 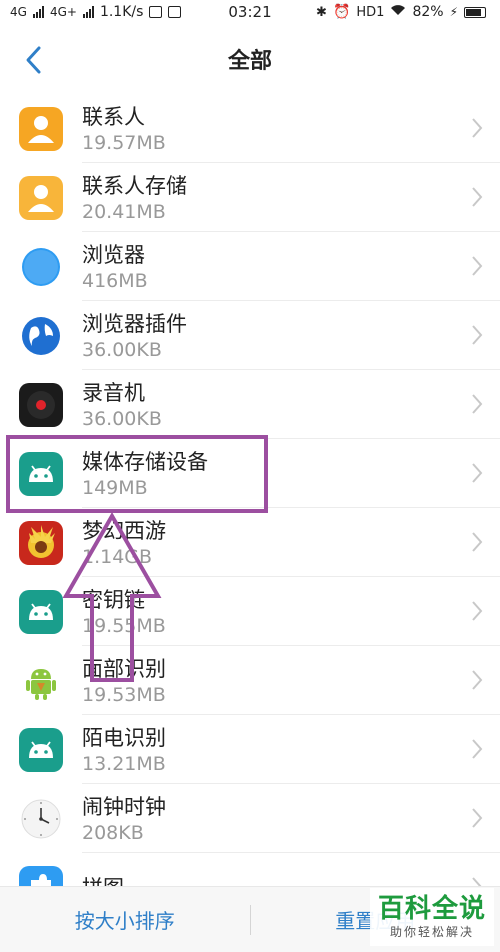 What do you see at coordinates (428, 12) in the screenshot?
I see `battery-percent: 82%` at bounding box center [428, 12].